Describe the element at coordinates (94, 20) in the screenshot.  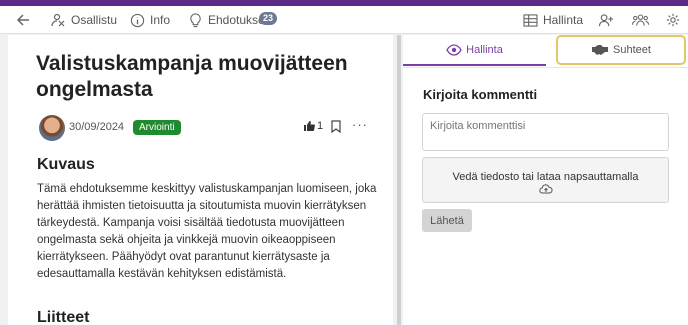
I see `nav-osallistu-label: Osallistu` at that location.